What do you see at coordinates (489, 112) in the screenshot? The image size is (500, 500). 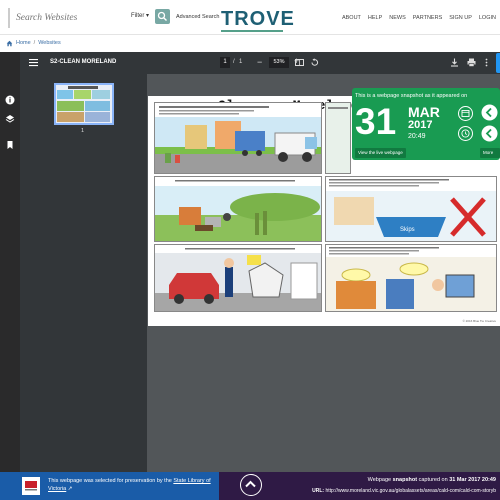 I see `previous-snapshot-icon` at bounding box center [489, 112].